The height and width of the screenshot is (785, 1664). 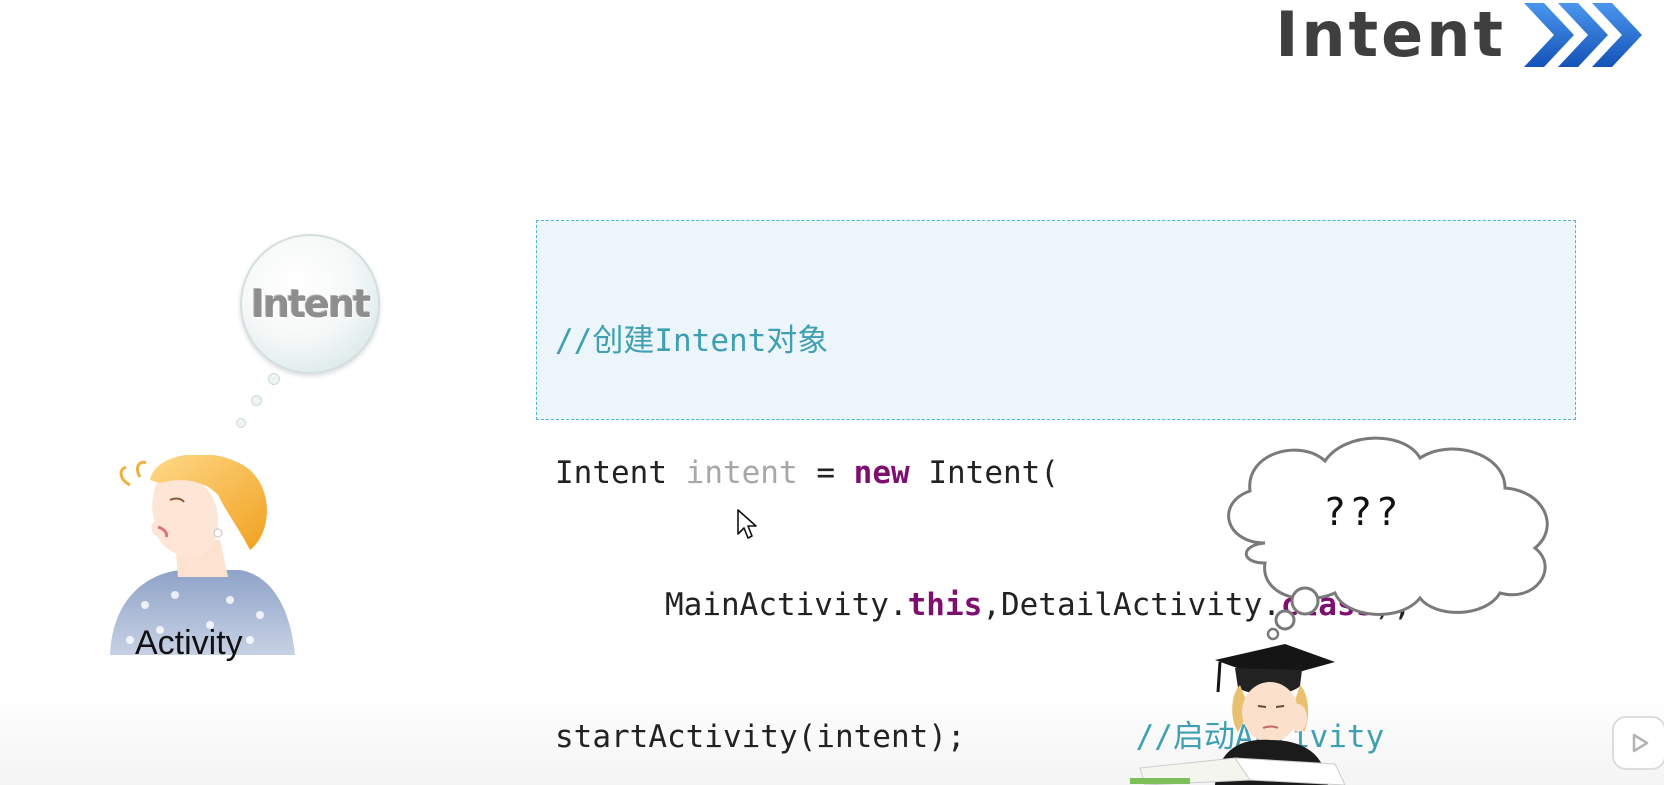 I want to click on intent-bubble-label: Intent, so click(x=310, y=304).